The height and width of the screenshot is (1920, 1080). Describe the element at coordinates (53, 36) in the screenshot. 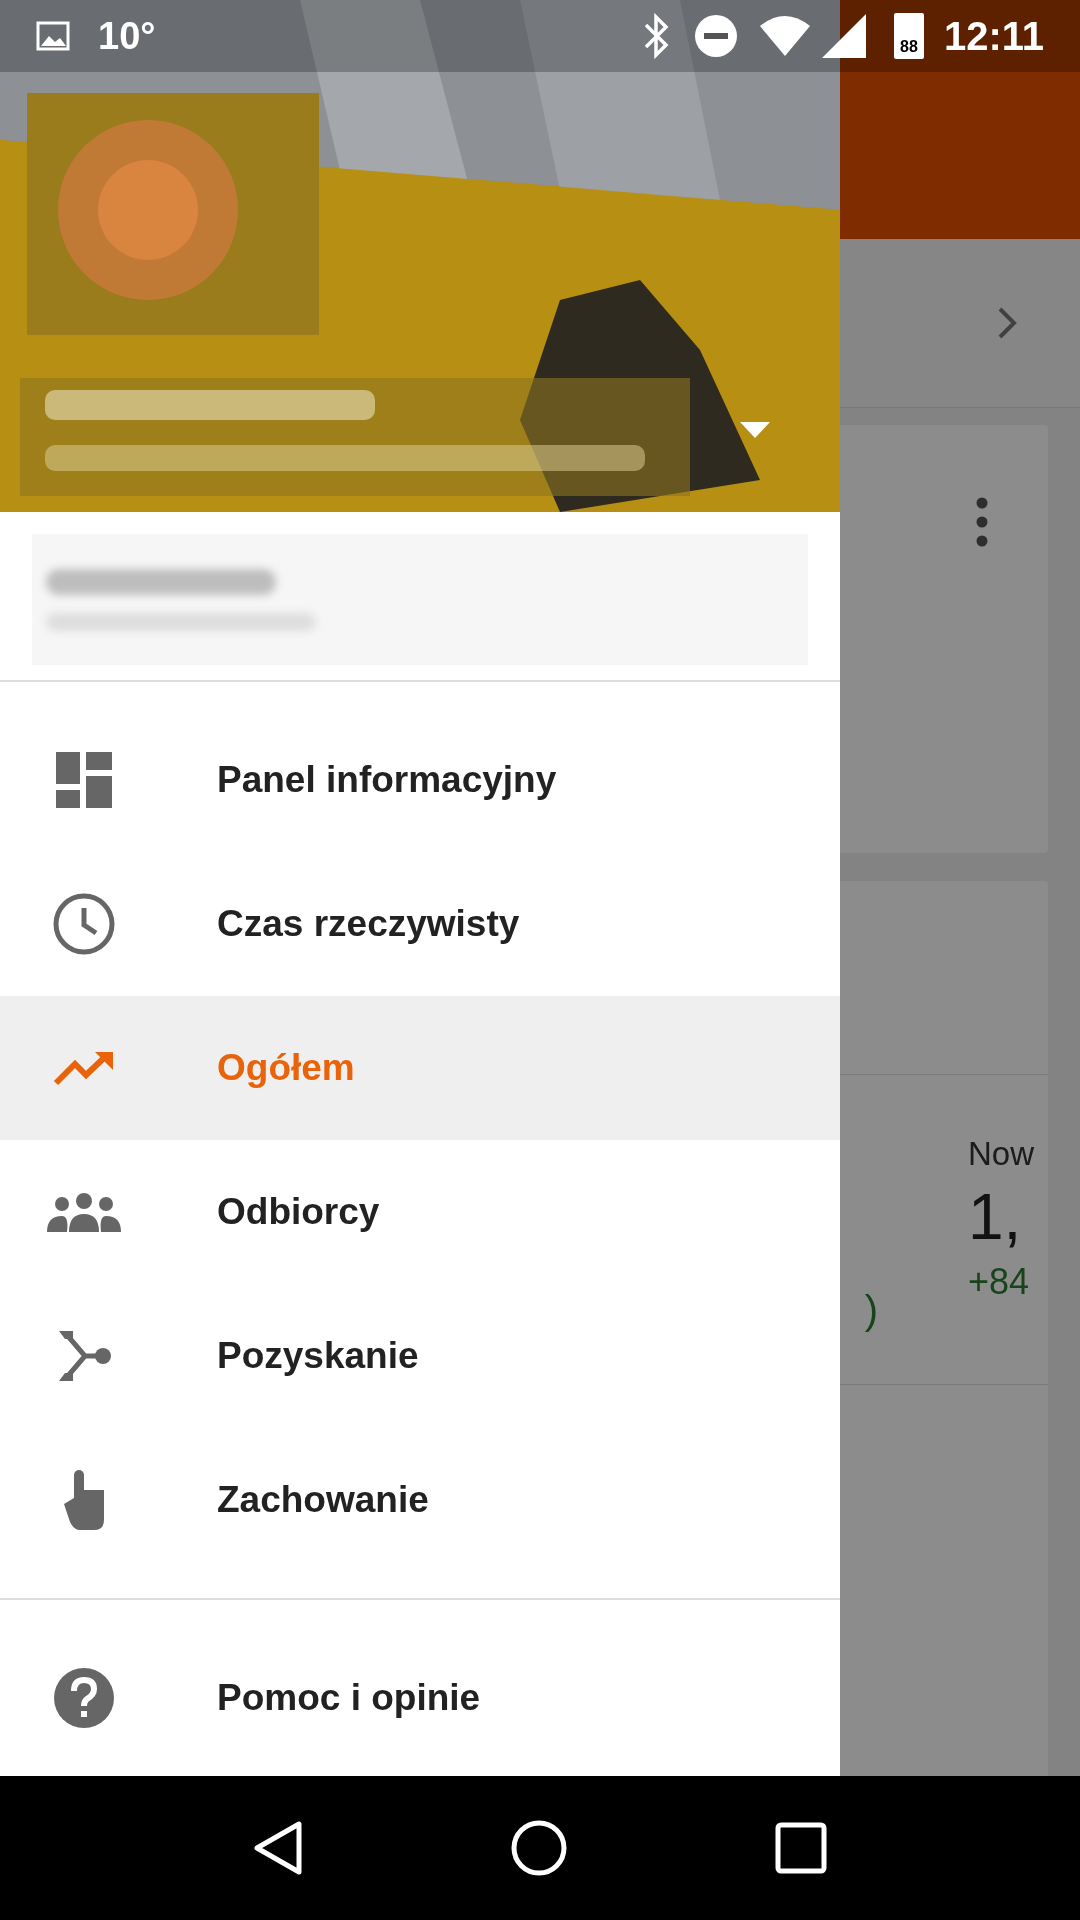

I see `image-icon` at that location.